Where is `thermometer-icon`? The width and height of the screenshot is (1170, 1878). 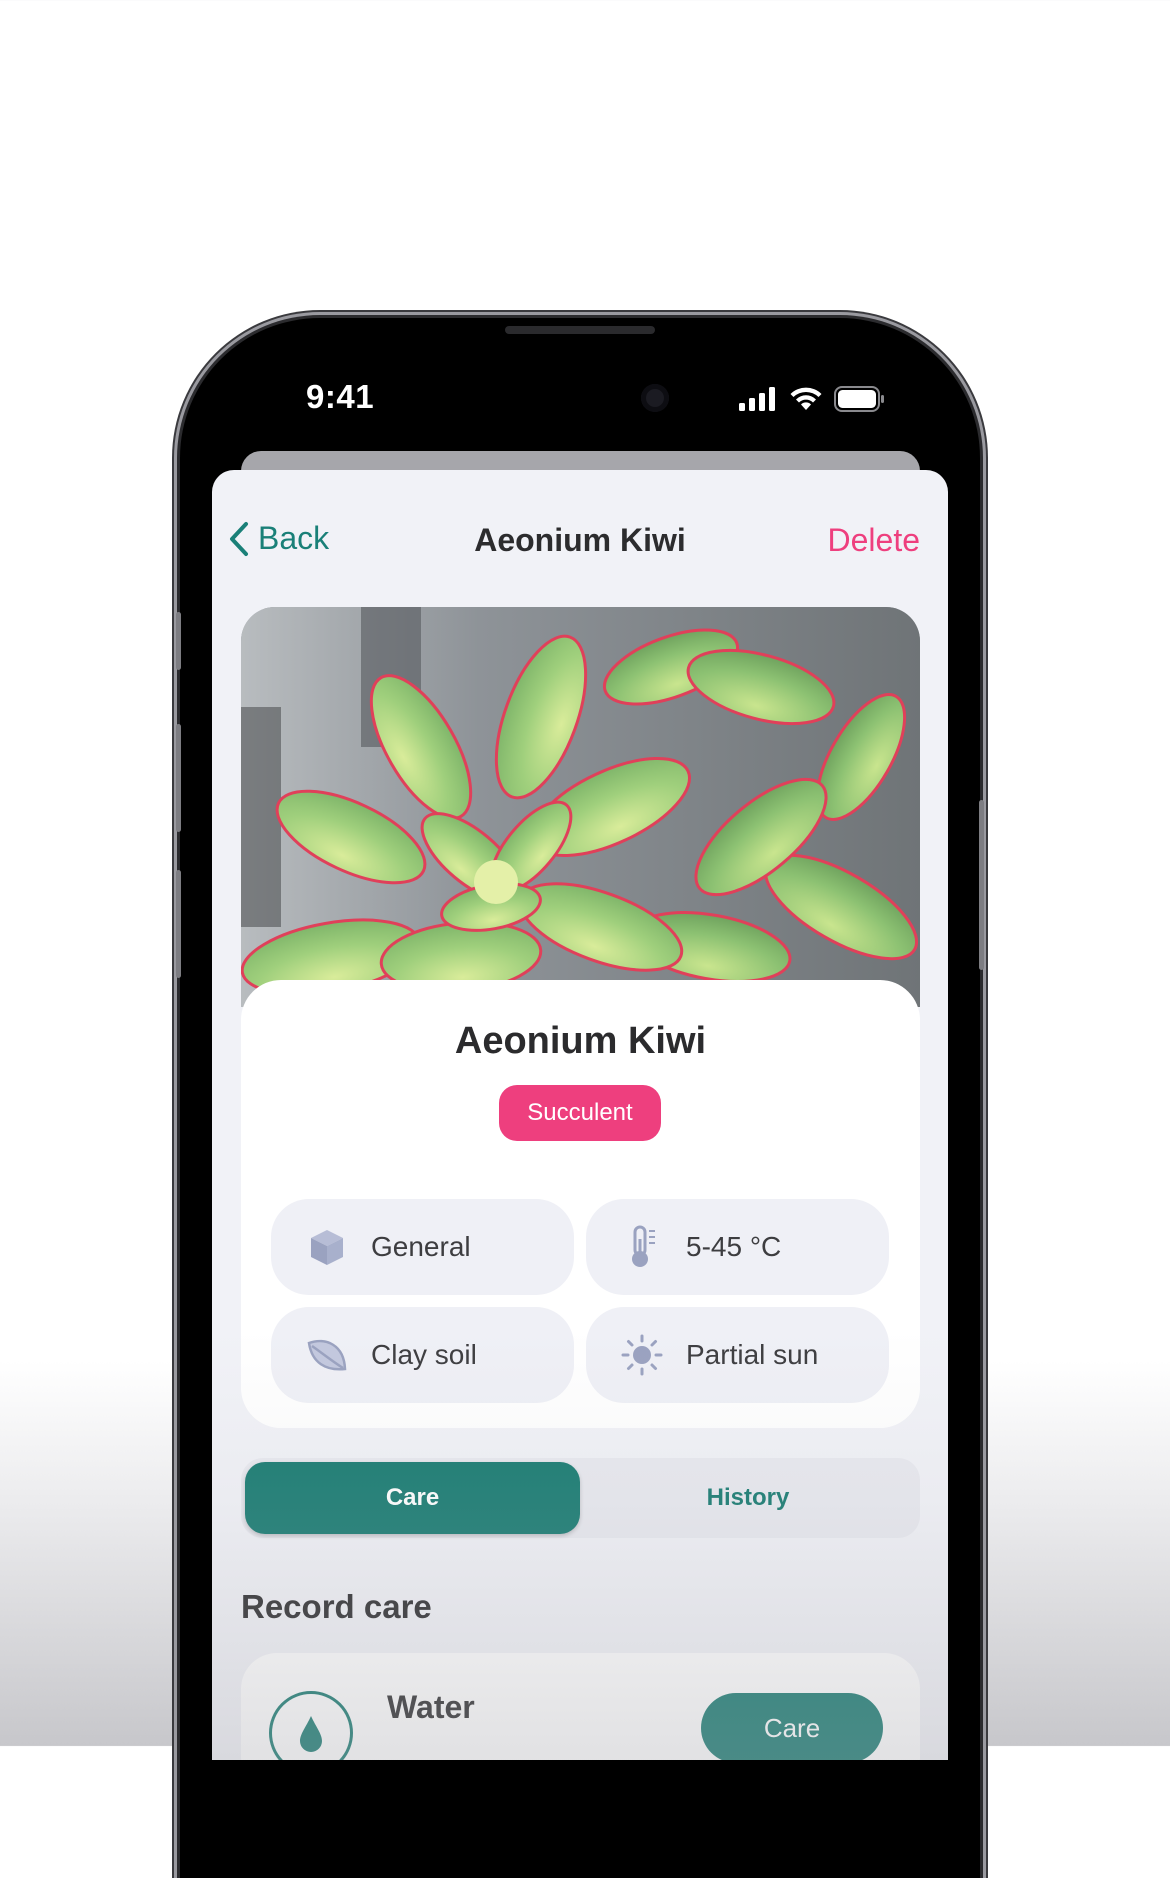 thermometer-icon is located at coordinates (642, 1247).